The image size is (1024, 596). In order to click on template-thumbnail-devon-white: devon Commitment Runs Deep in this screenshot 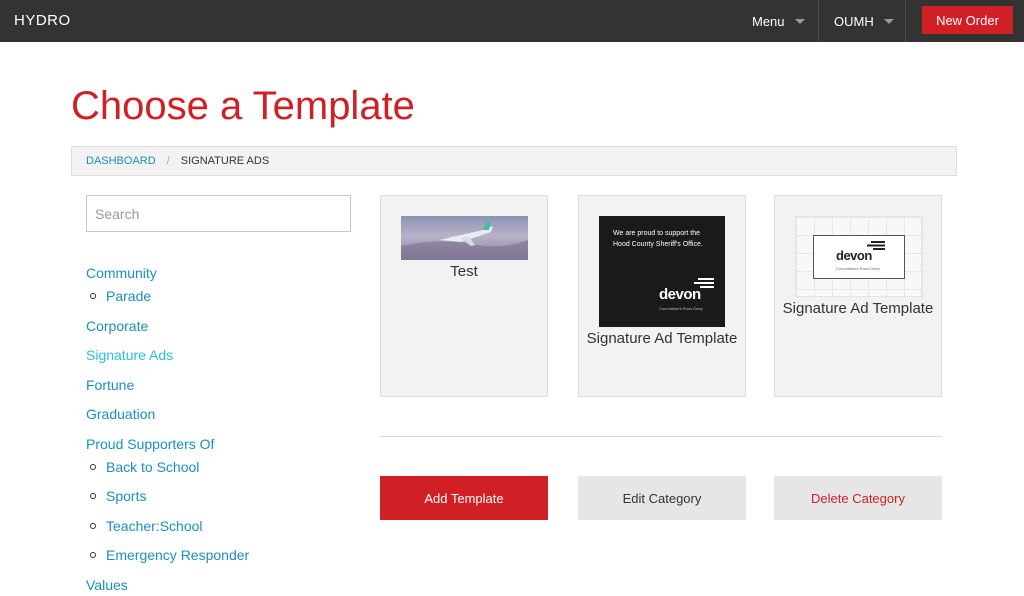, I will do `click(859, 257)`.